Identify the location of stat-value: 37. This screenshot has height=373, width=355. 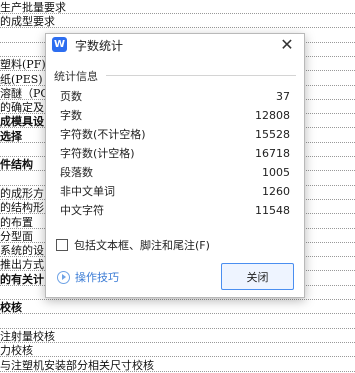
(283, 96).